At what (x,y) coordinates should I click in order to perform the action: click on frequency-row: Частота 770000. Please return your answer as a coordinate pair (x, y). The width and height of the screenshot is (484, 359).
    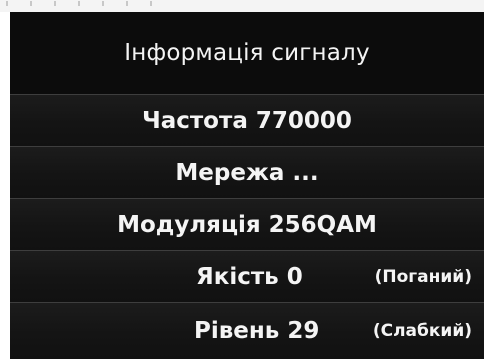
    Looking at the image, I should click on (247, 120).